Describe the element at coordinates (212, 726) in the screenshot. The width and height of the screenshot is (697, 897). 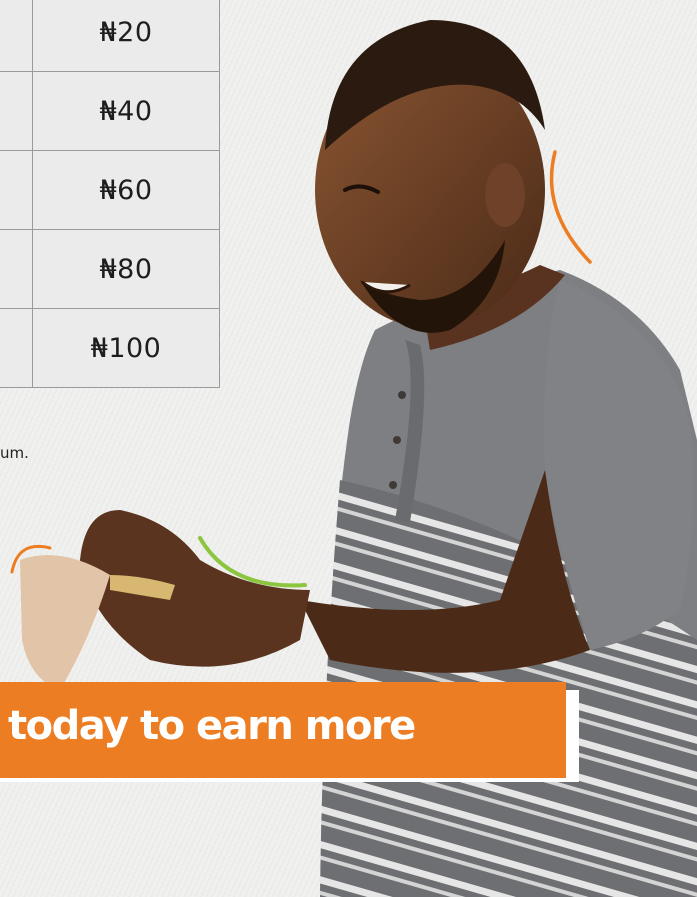
I see `cta-banner-text: today to earn more` at that location.